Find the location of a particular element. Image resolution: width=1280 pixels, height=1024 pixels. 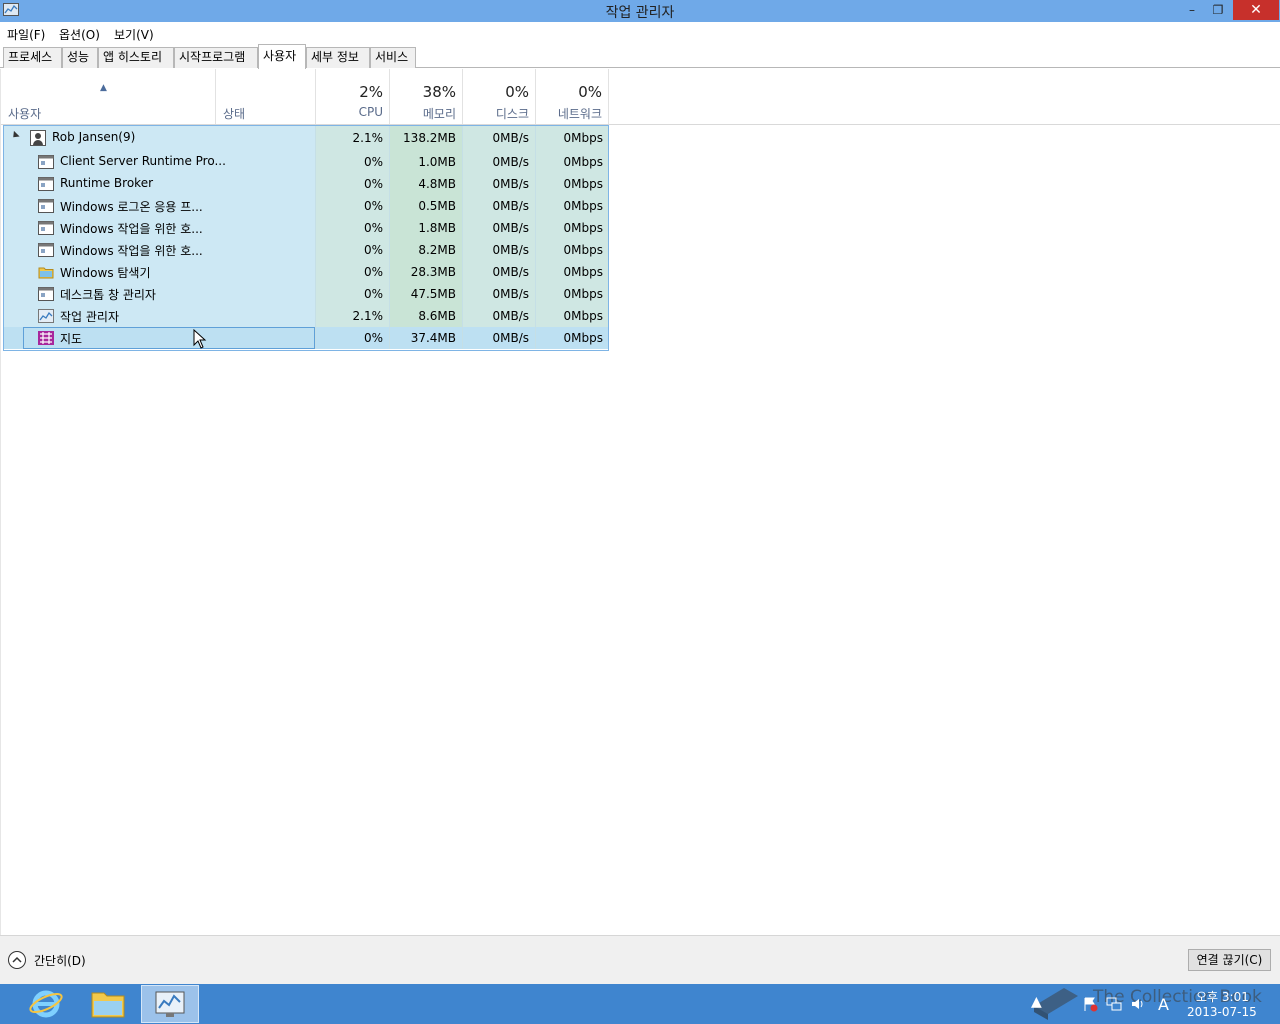

taskbar-file-explorer is located at coordinates (108, 1004).